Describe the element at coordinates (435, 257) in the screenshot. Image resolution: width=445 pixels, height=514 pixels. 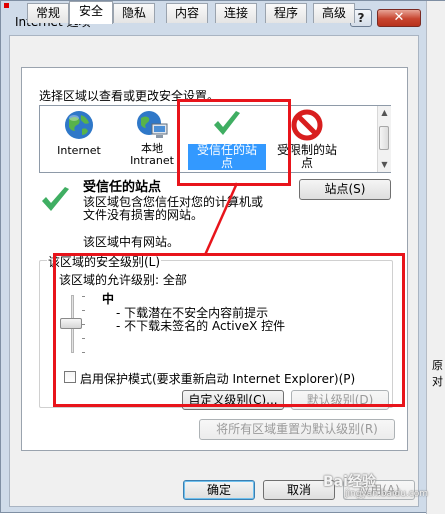
I see `background-window-strip: 原对` at that location.